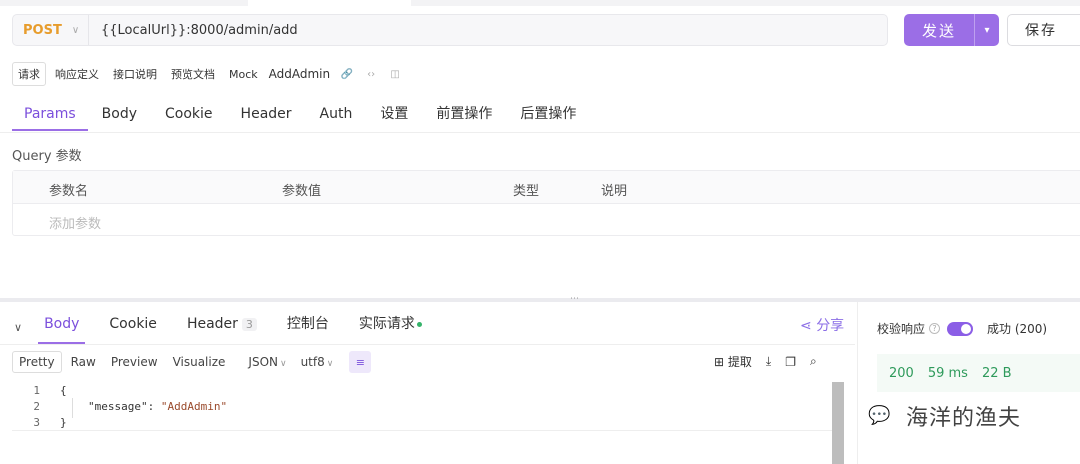 This screenshot has width=1080, height=464. I want to click on extract-button: ⊞ 提取, so click(733, 361).